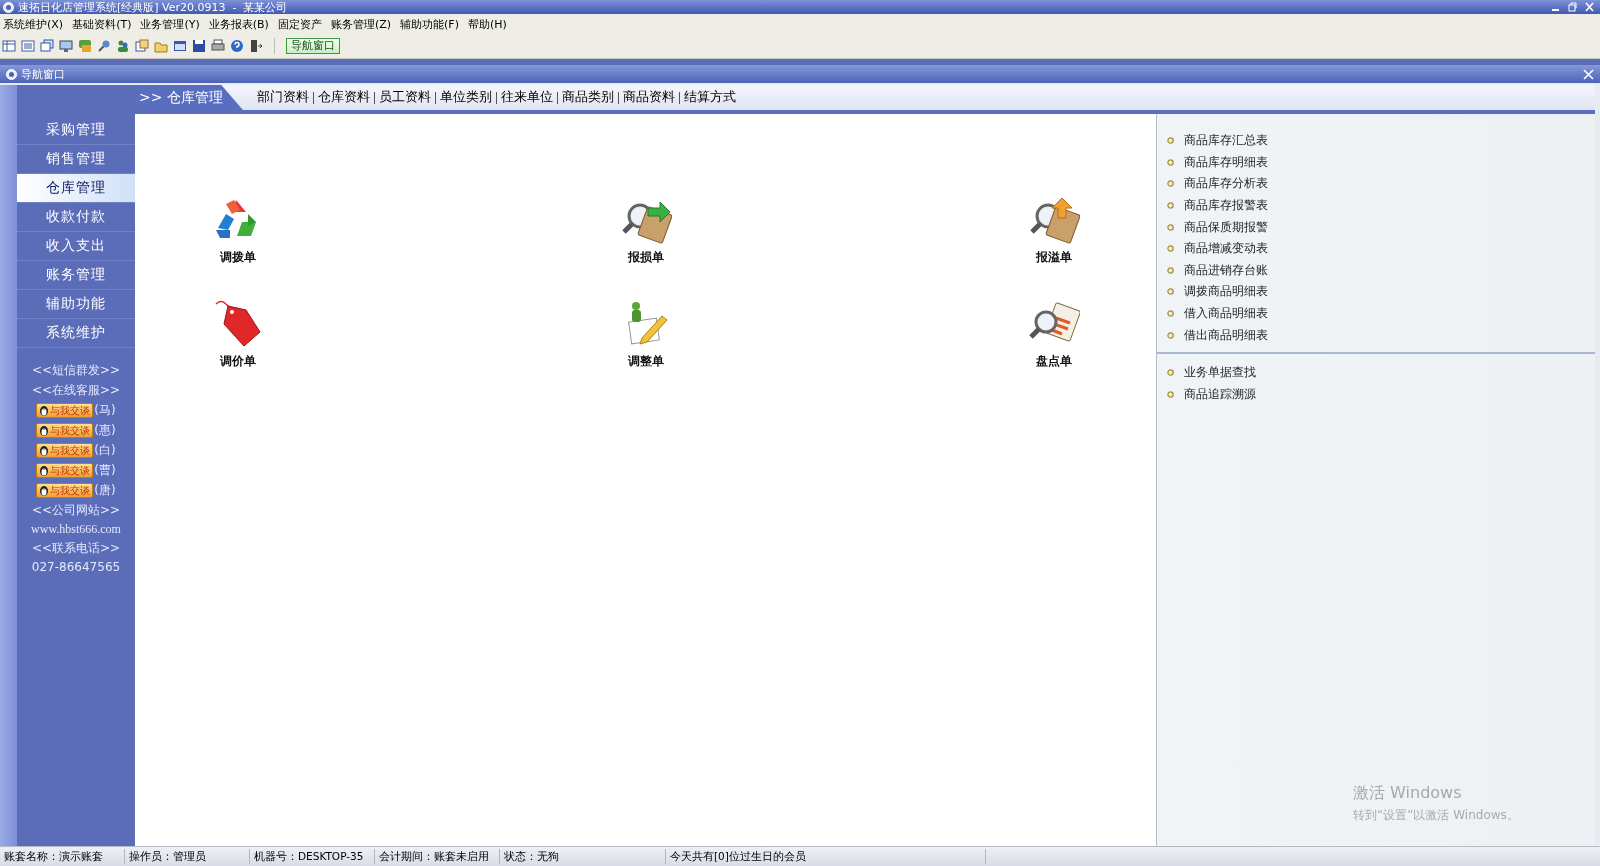 The image size is (1600, 866). I want to click on status-text: 操作员：管理员, so click(187, 856).